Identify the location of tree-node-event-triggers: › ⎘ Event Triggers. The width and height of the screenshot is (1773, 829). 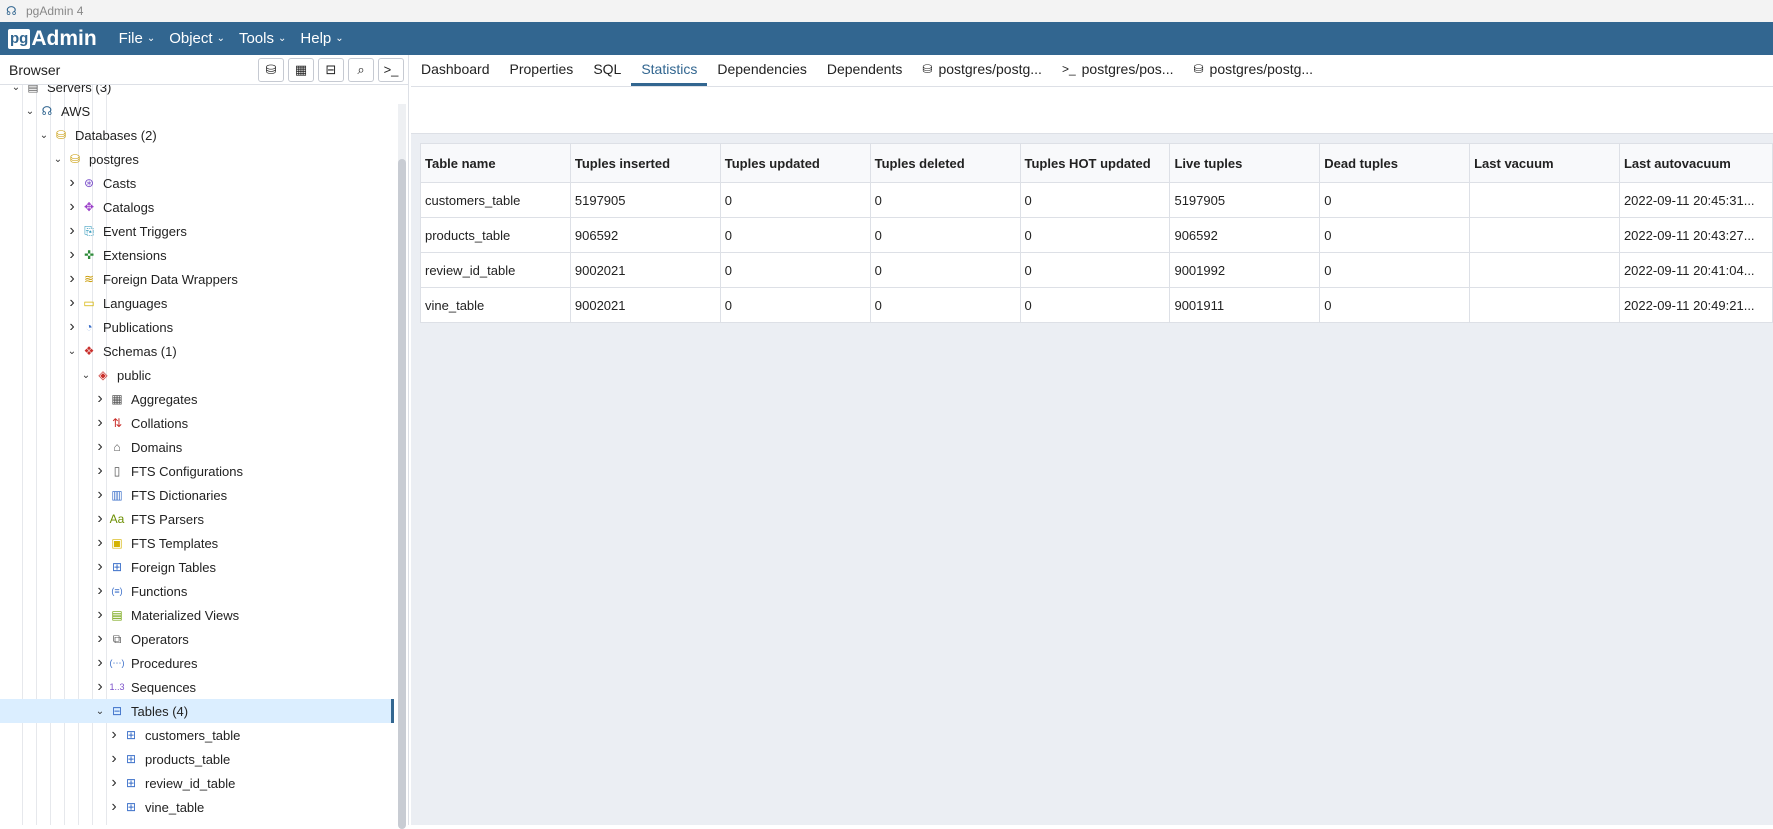
(197, 231).